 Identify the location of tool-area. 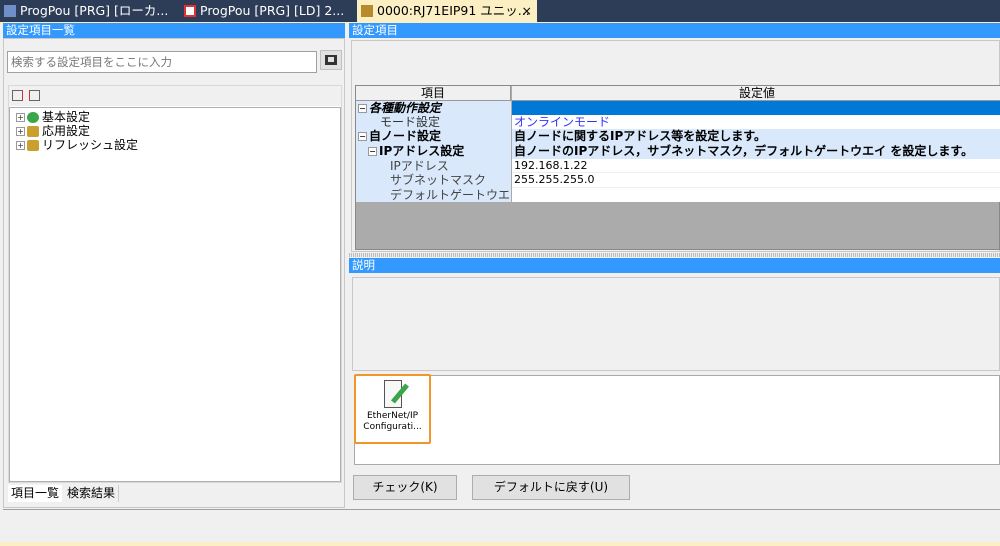
(677, 420).